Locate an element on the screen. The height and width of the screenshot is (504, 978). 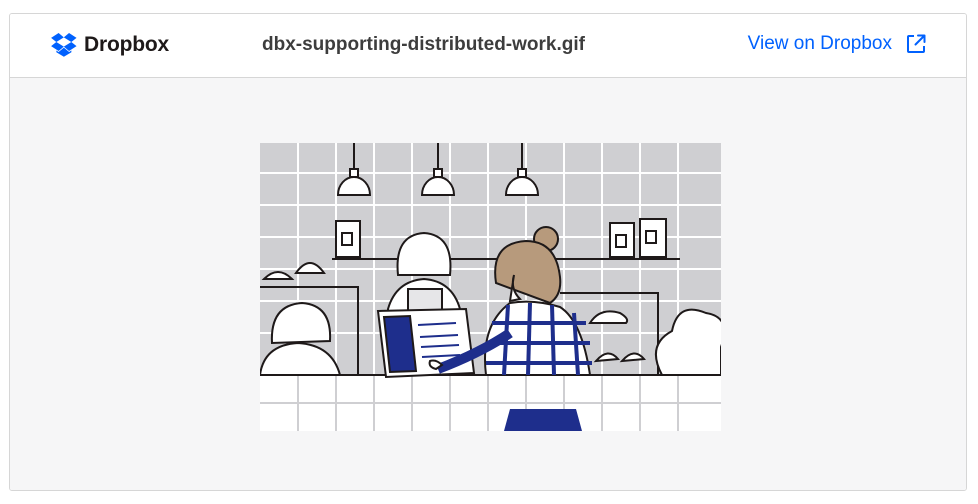
dropbox-logo: Dropbox is located at coordinates (109, 45).